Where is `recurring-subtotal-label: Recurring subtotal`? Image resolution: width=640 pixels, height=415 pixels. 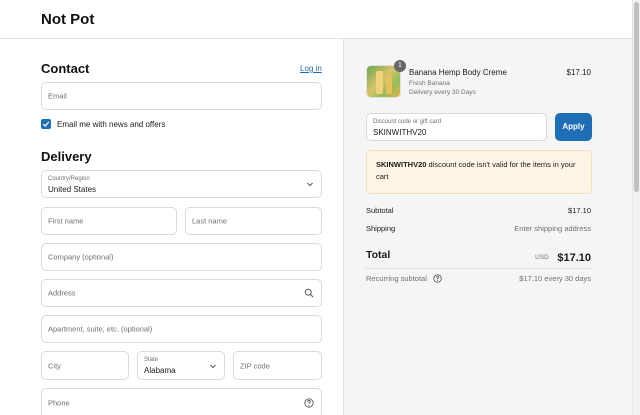 recurring-subtotal-label: Recurring subtotal is located at coordinates (404, 278).